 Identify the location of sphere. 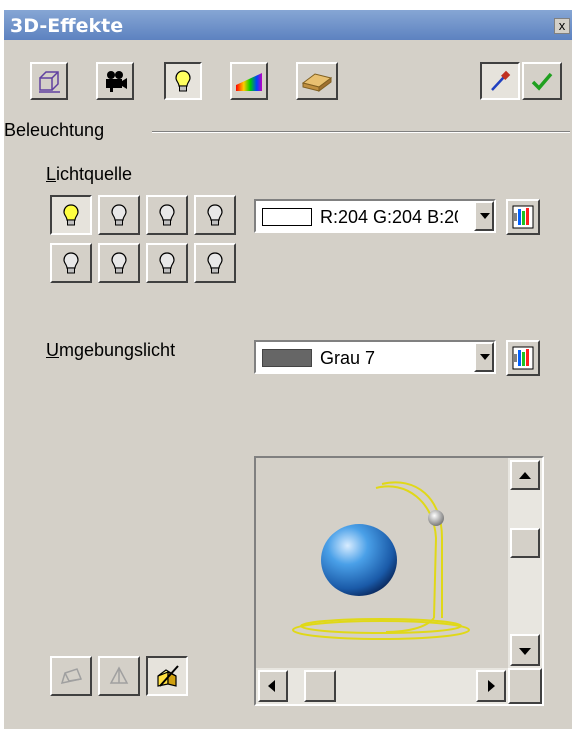
(359, 560).